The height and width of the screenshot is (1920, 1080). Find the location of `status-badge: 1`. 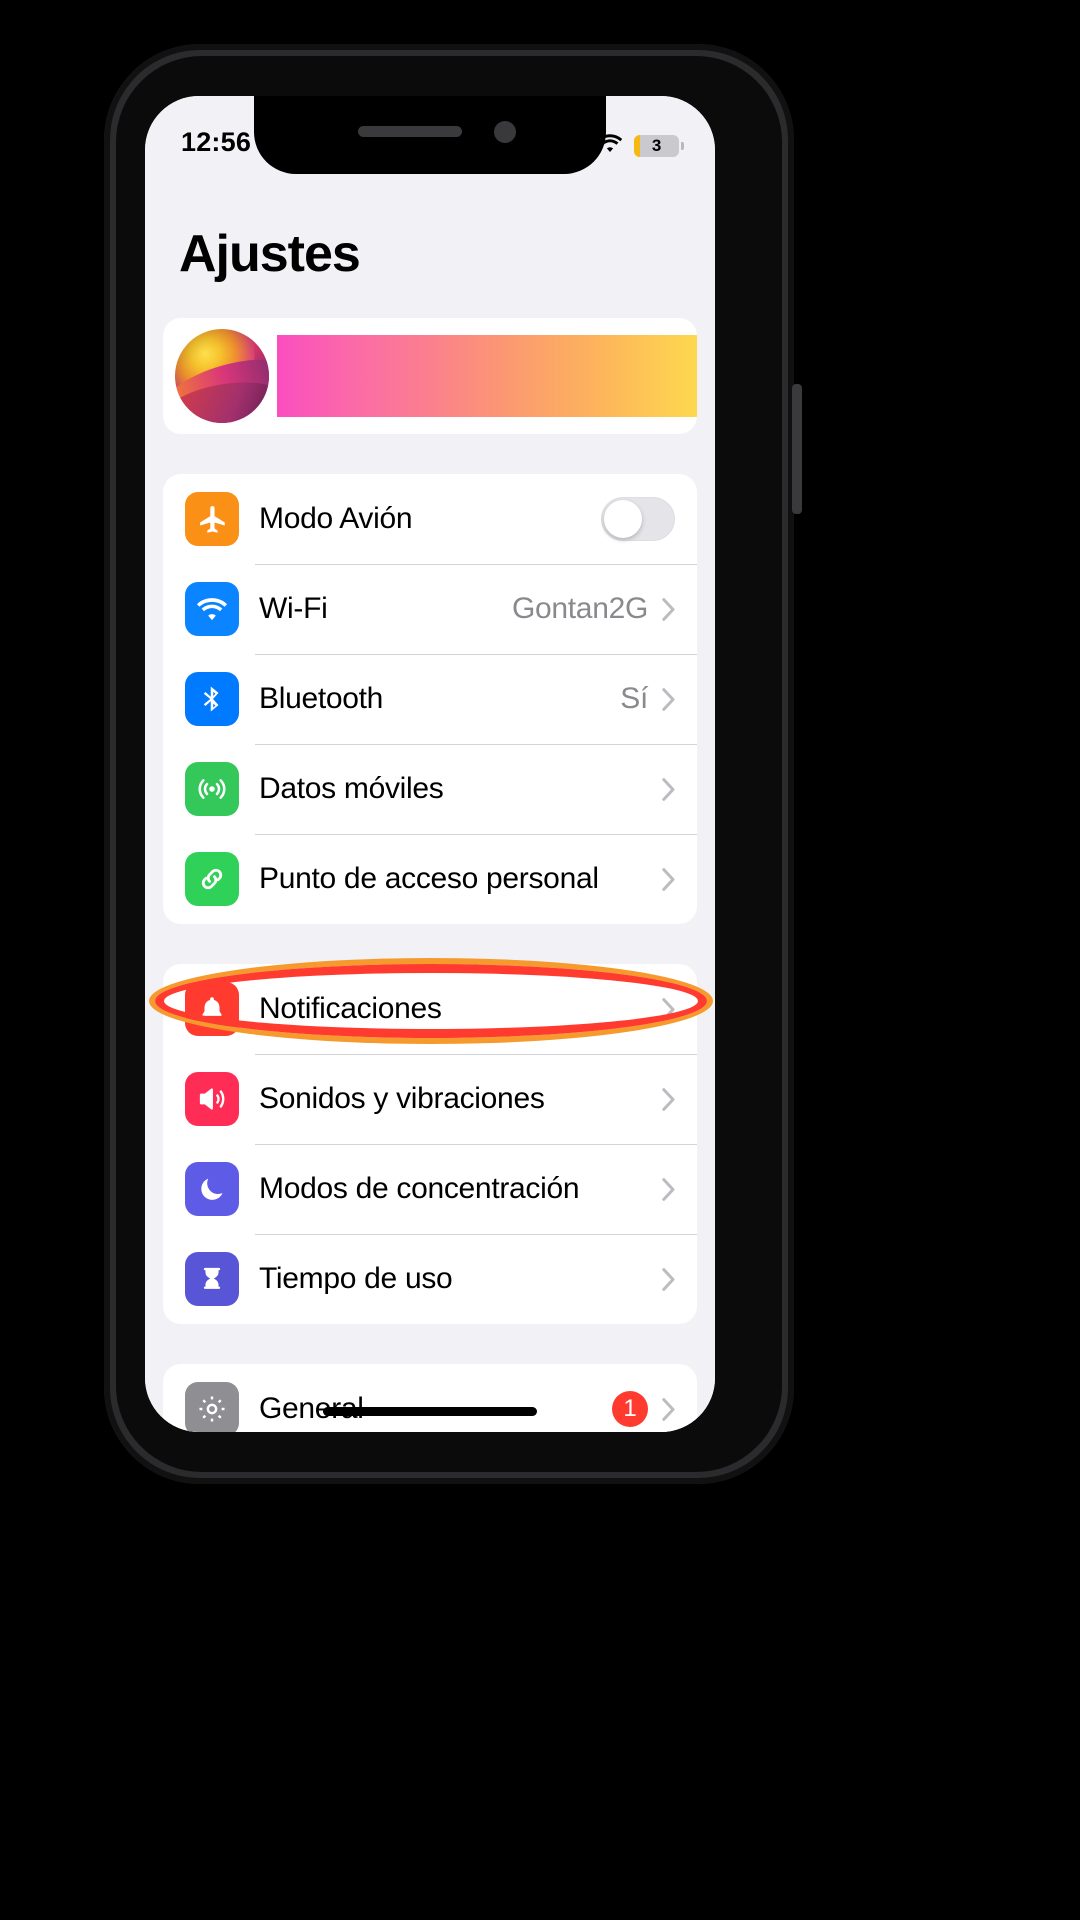

status-badge: 1 is located at coordinates (630, 1409).